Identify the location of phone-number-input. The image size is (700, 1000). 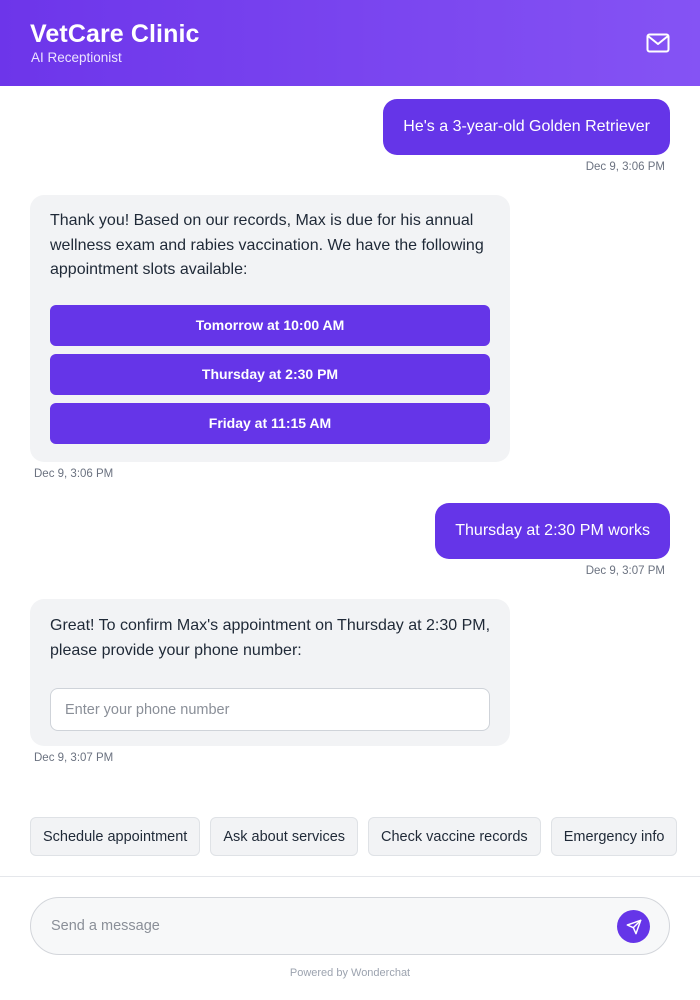
(270, 709).